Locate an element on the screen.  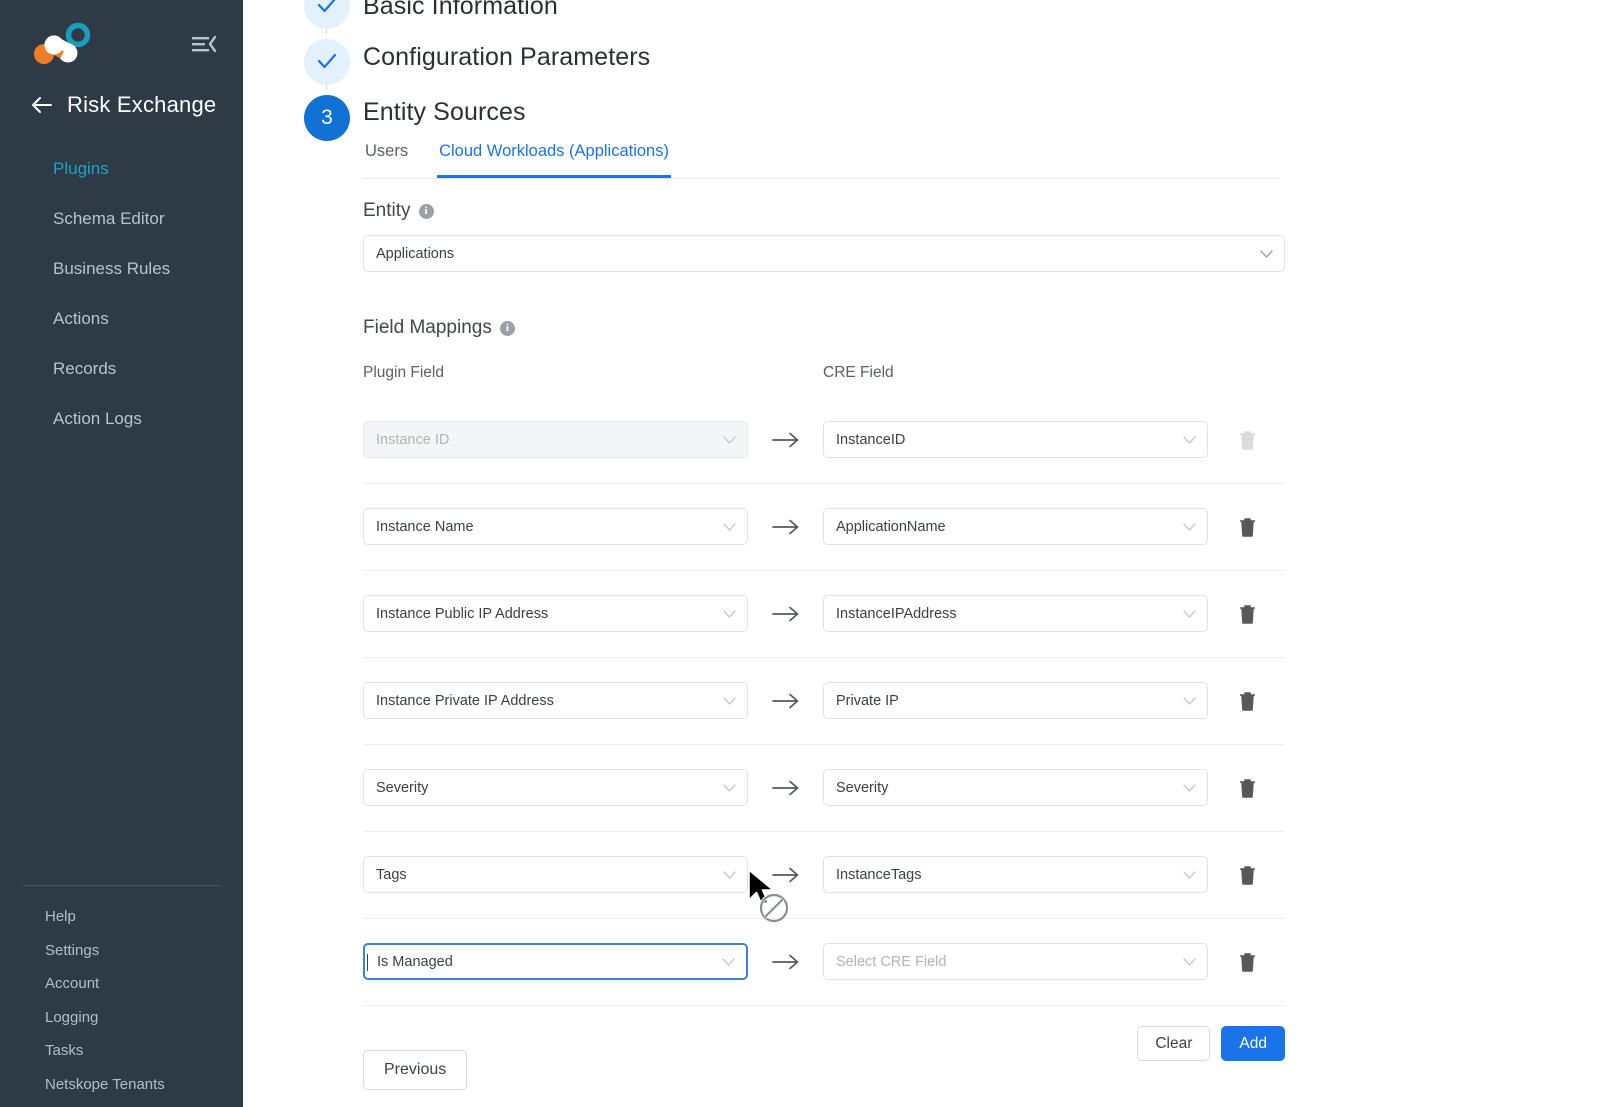
previous-button: Previous is located at coordinates (415, 1070).